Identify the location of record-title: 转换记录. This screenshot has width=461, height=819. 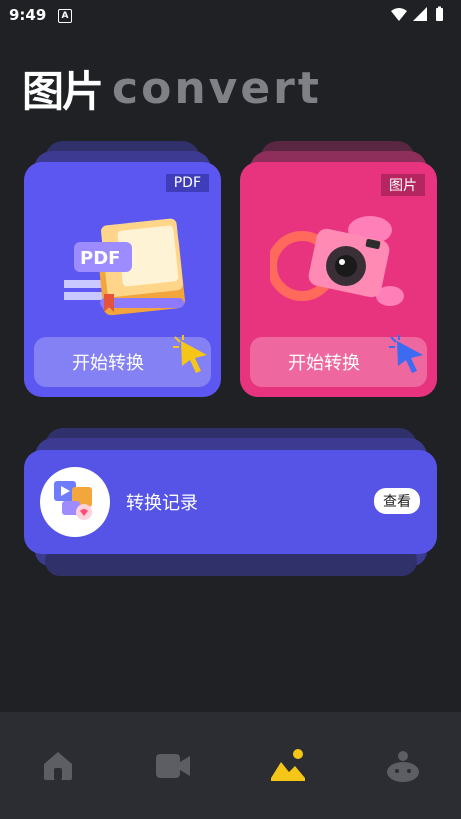
(162, 503).